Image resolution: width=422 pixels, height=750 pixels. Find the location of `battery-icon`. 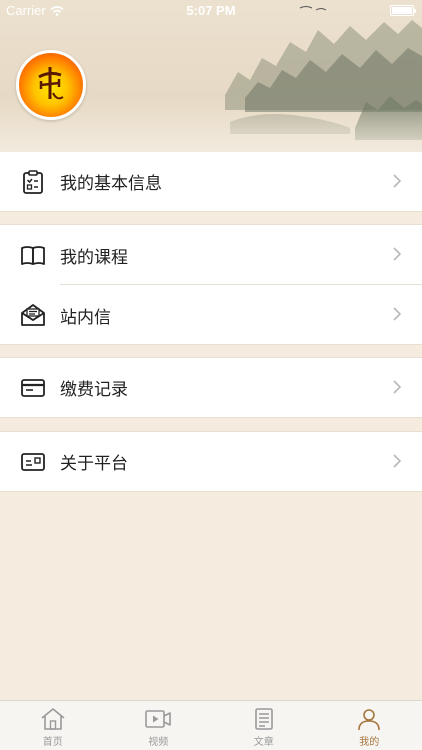

battery-icon is located at coordinates (403, 10).